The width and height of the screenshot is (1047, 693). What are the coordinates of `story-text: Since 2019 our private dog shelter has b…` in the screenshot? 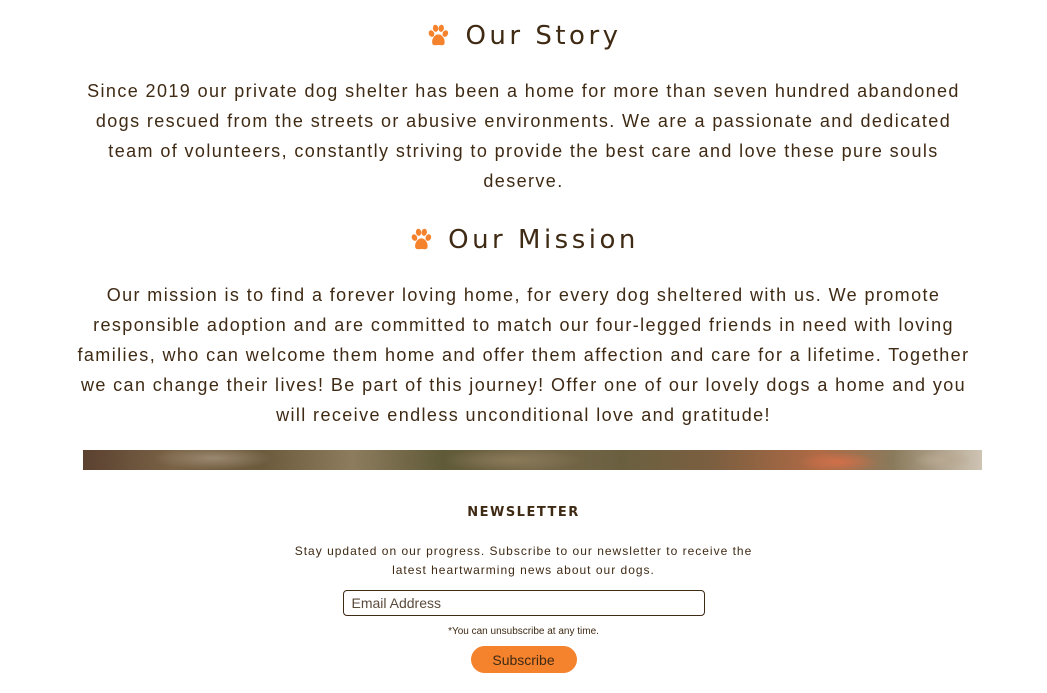 It's located at (523, 136).